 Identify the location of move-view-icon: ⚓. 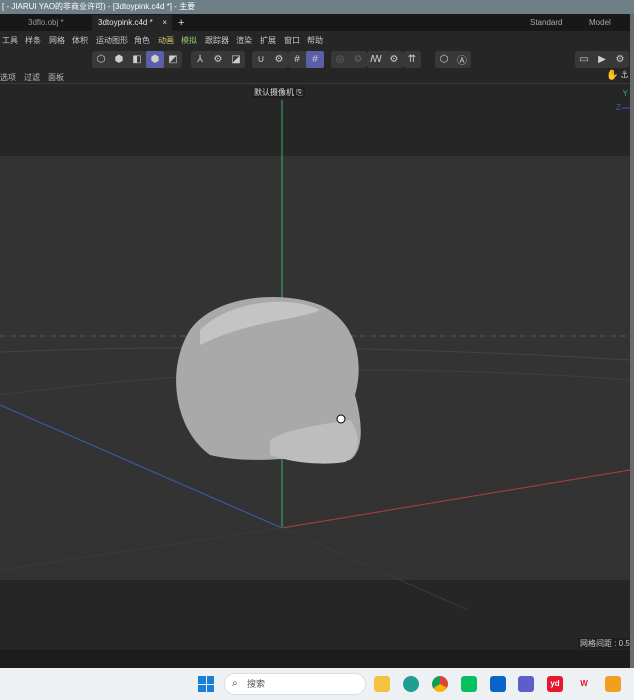
(624, 75).